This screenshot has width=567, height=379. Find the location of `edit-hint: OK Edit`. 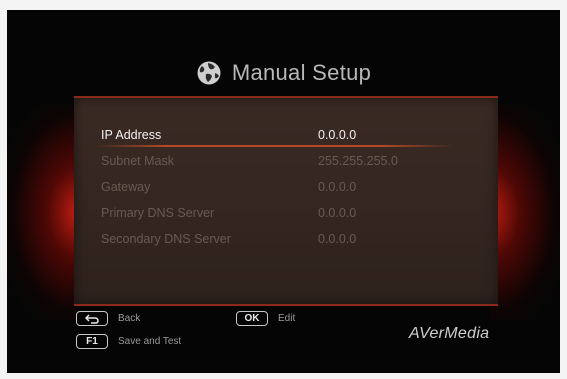

edit-hint: OK Edit is located at coordinates (265, 318).